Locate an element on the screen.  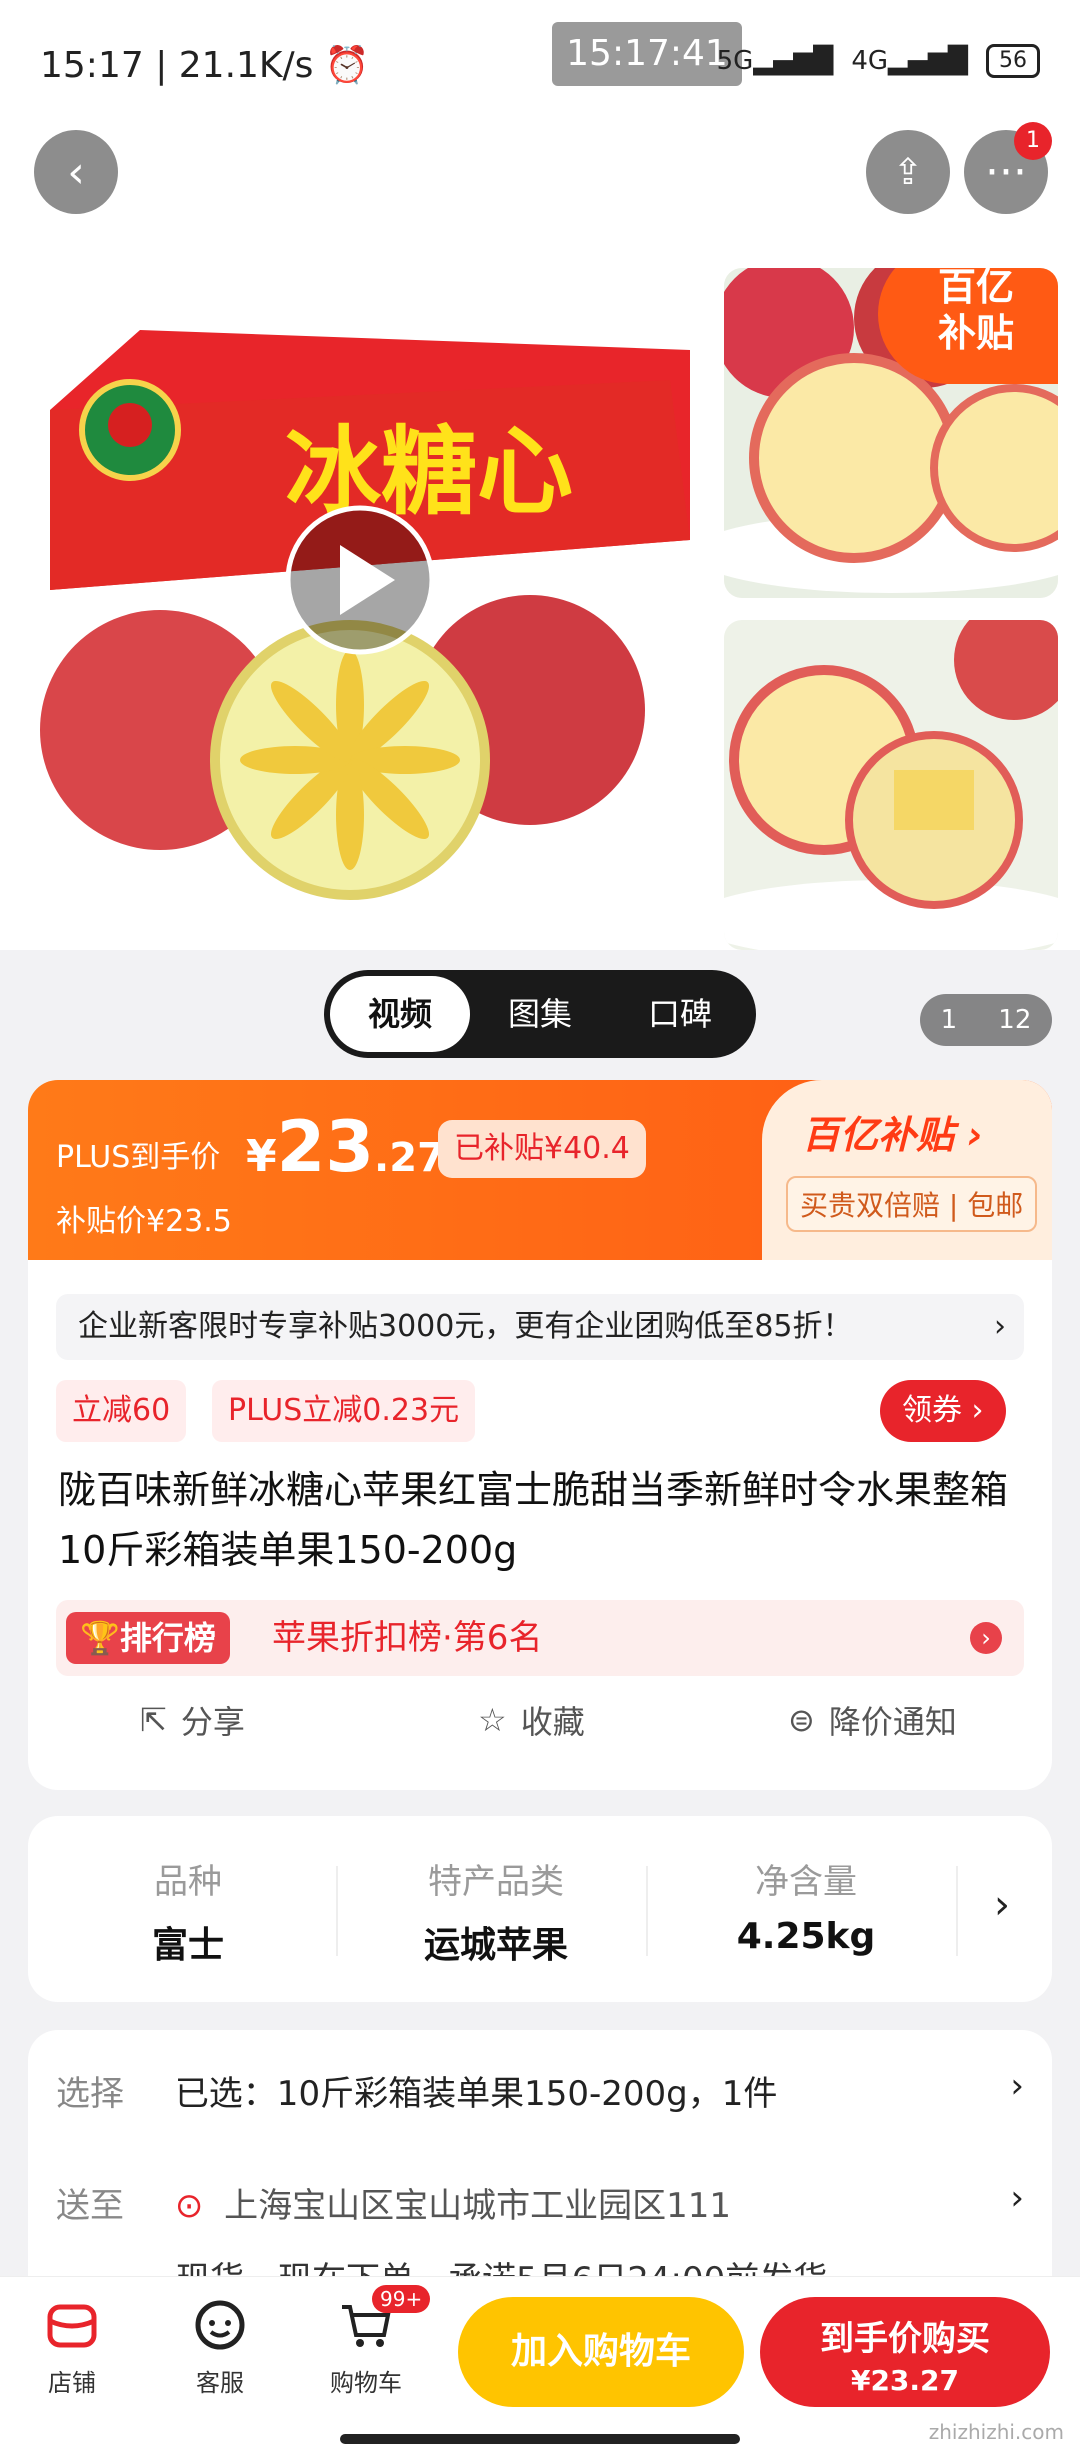
guarantee-tag: 买贵双倍赔 | 包邮 is located at coordinates (912, 1204).